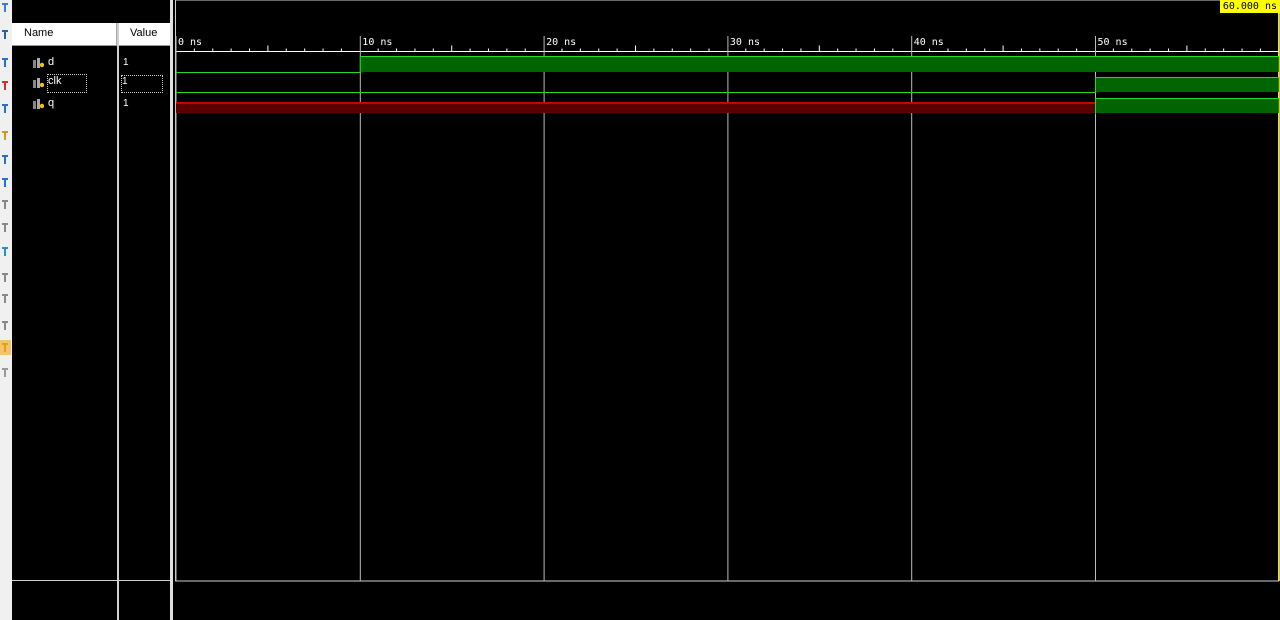 The width and height of the screenshot is (1280, 620). I want to click on cursor-time-label: 60.000 ns, so click(1249, 6).